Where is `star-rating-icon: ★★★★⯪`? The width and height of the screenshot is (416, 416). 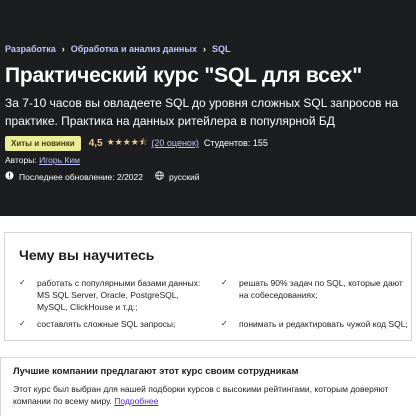 star-rating-icon: ★★★★⯪ is located at coordinates (127, 142).